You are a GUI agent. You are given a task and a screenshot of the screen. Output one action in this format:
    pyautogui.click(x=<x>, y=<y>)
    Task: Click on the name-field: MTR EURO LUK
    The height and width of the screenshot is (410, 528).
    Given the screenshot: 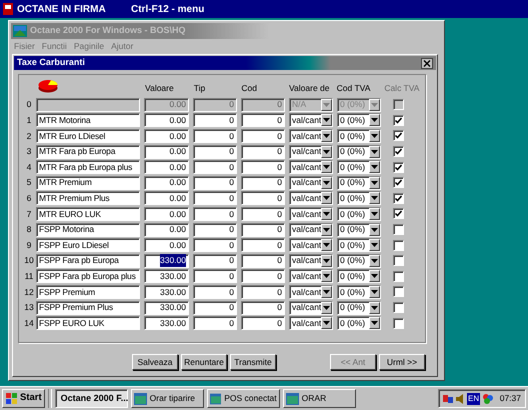 What is the action you would take?
    pyautogui.click(x=88, y=213)
    